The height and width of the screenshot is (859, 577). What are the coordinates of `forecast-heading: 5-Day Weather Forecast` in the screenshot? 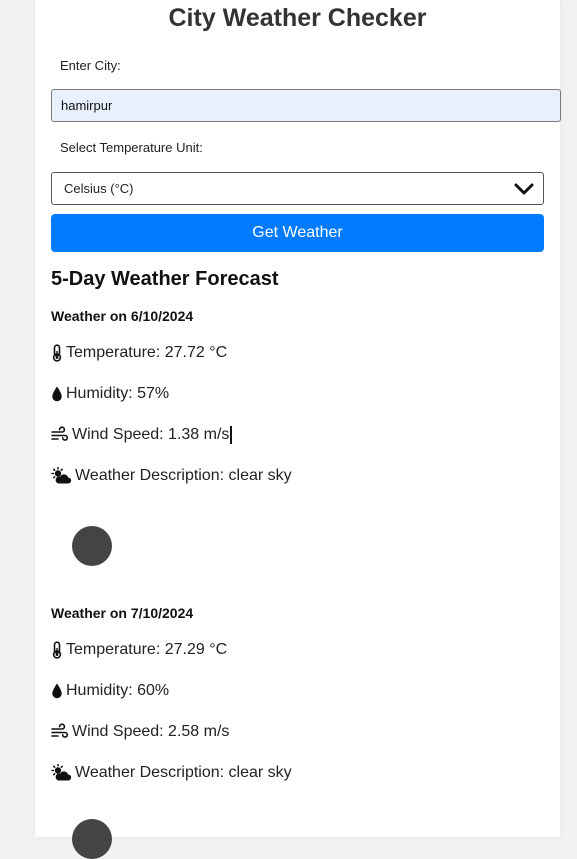 It's located at (165, 279).